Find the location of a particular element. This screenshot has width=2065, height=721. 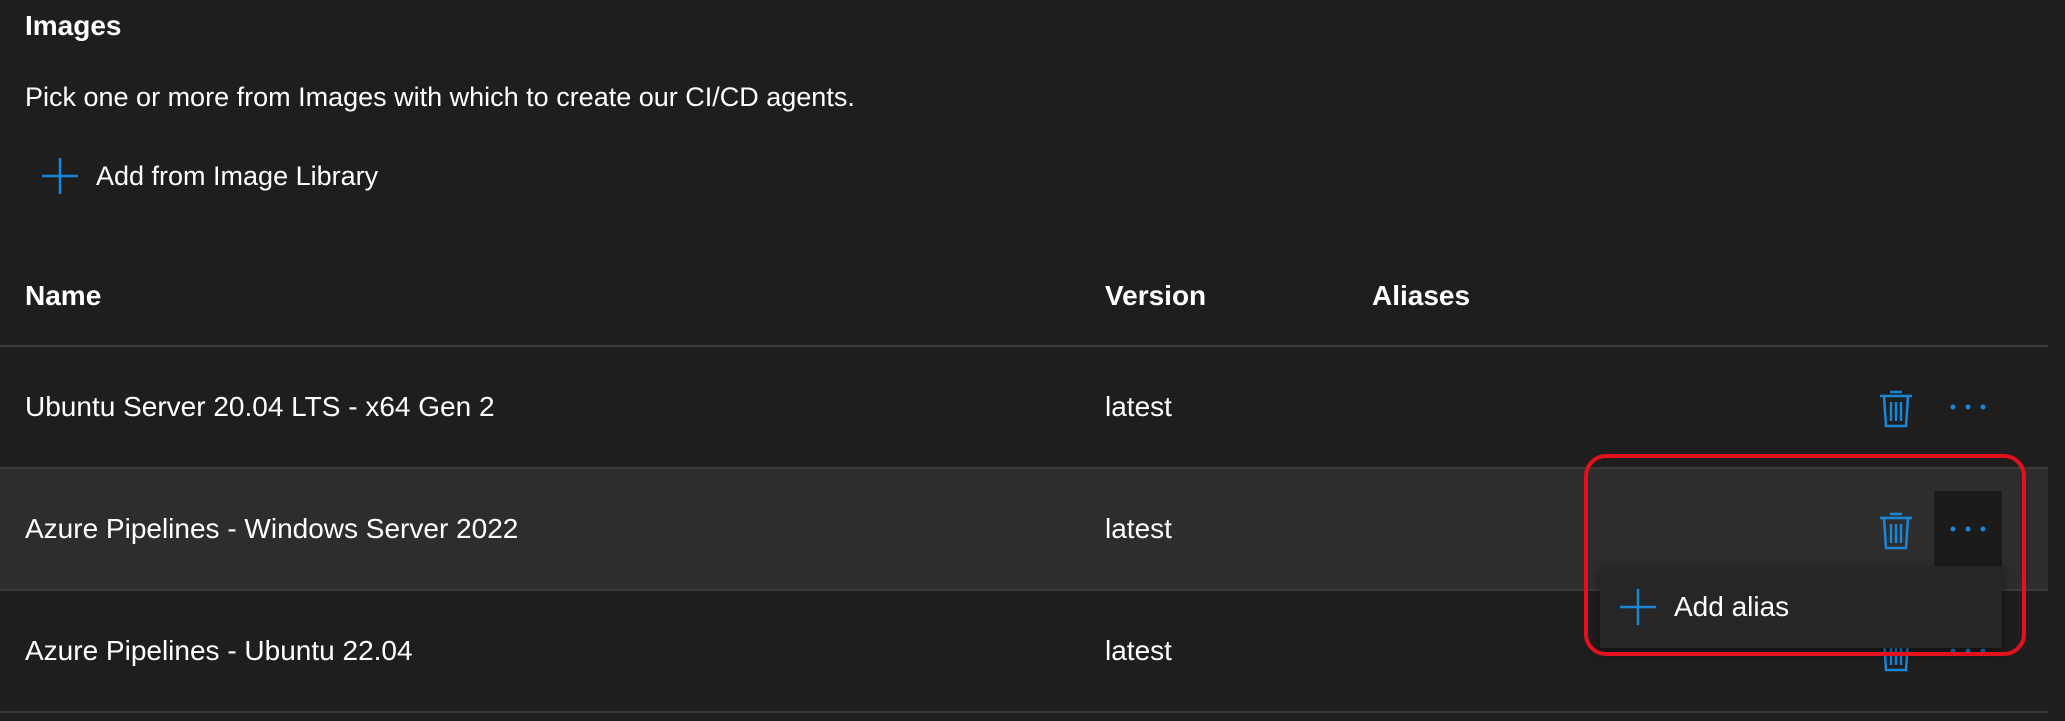

context-menu-add-alias: Add alias is located at coordinates (1801, 607).